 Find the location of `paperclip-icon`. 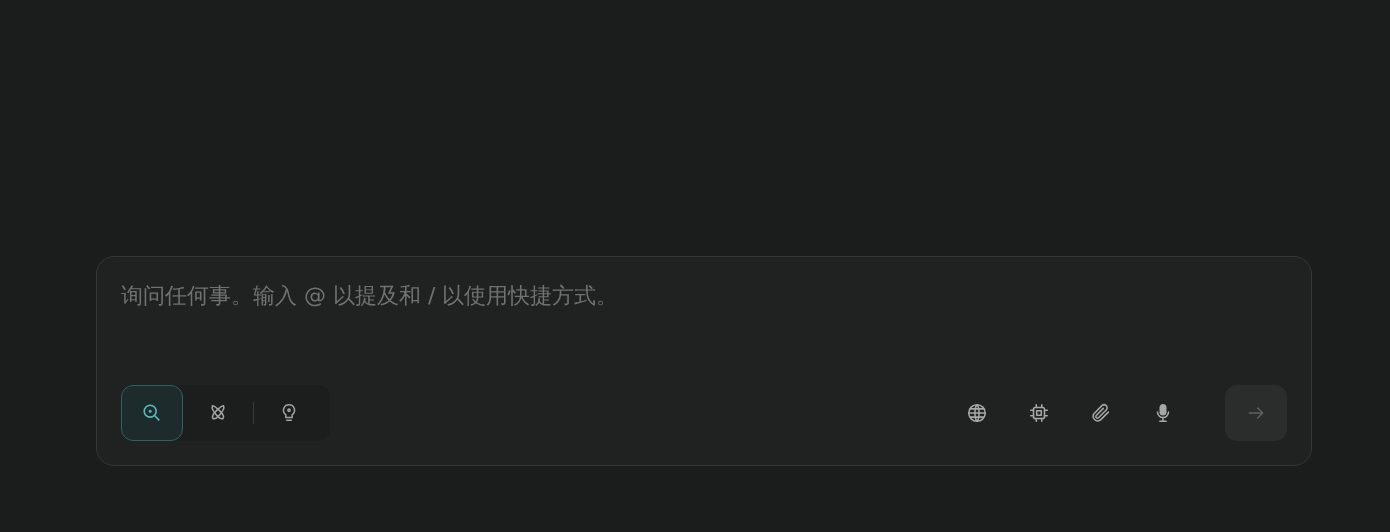

paperclip-icon is located at coordinates (1101, 413).